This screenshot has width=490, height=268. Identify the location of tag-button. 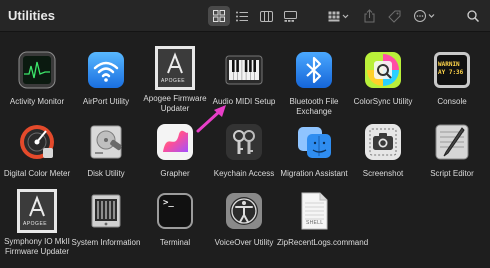
(394, 16).